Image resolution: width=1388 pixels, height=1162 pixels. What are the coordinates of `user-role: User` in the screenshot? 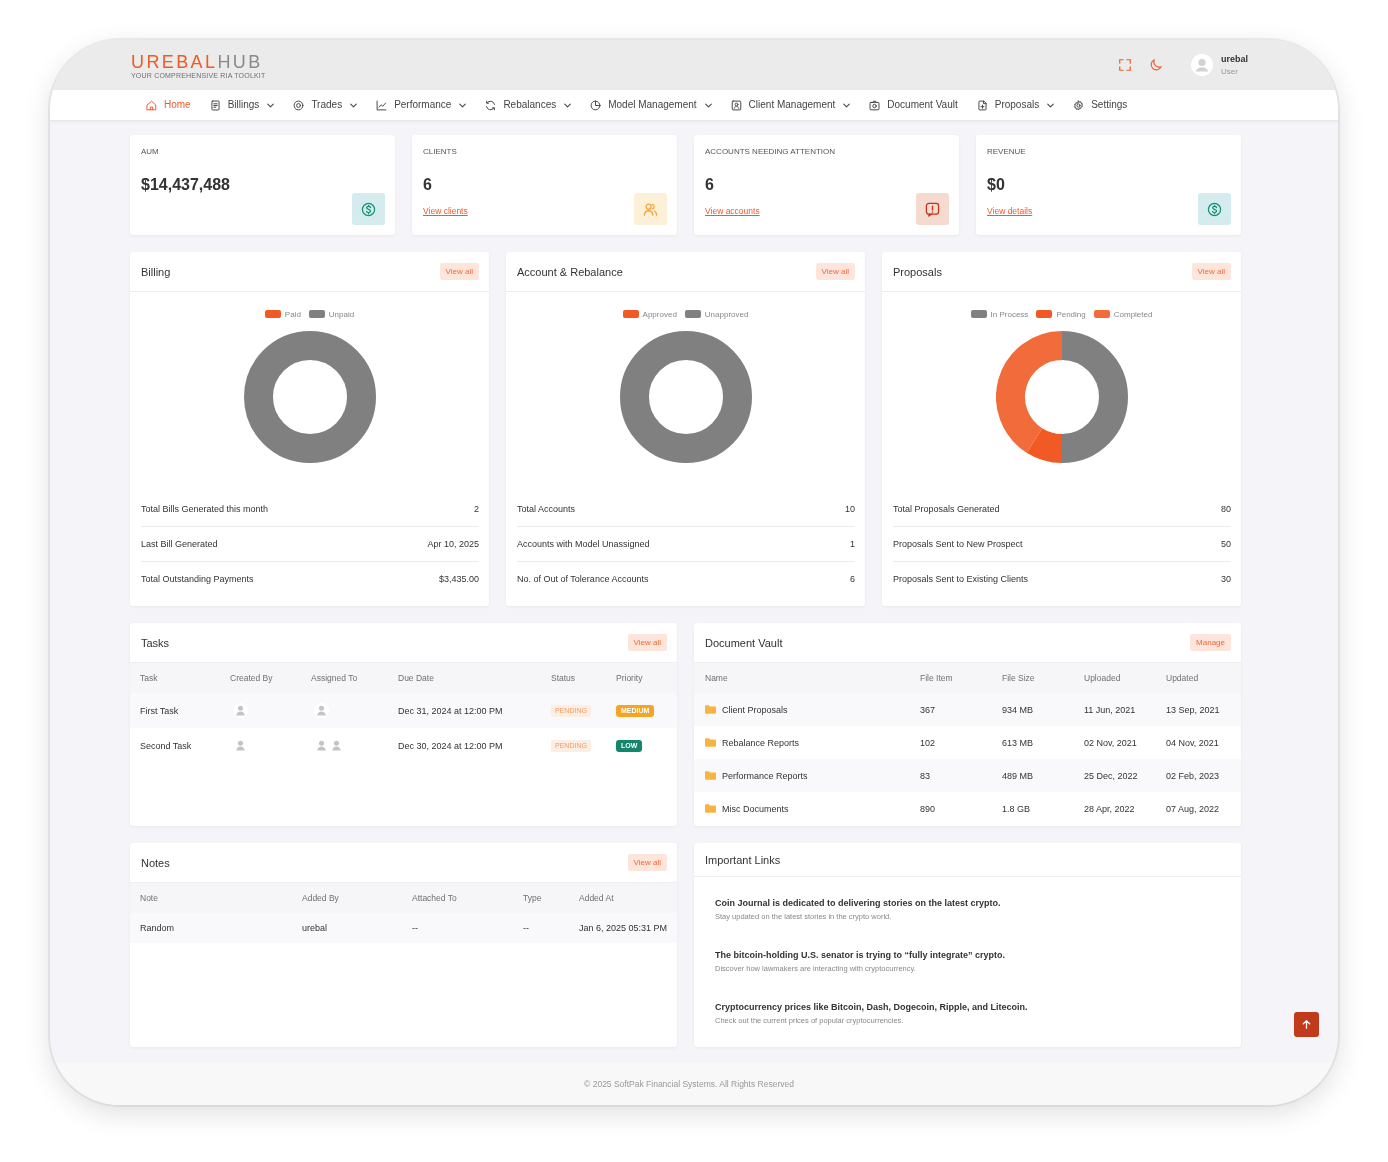 It's located at (1230, 71).